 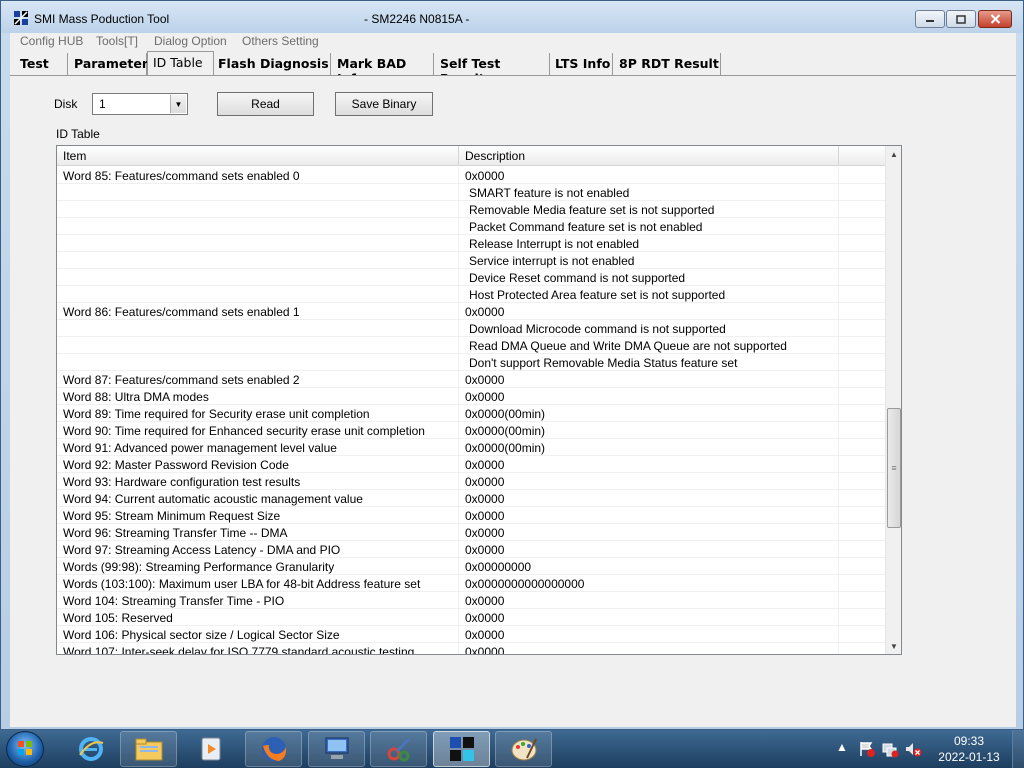 What do you see at coordinates (273, 749) in the screenshot?
I see `taskbar-firefox` at bounding box center [273, 749].